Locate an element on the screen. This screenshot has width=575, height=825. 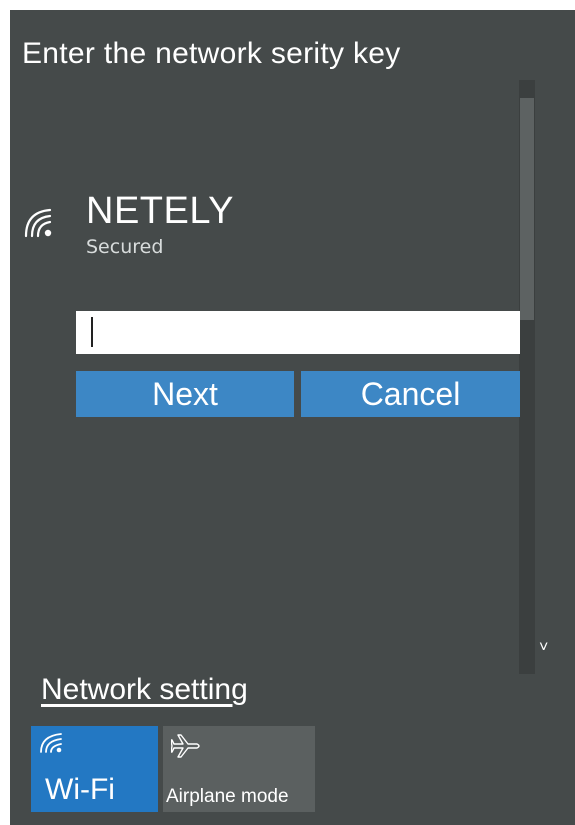
airplane-mode-label: Airplane mode is located at coordinates (227, 796).